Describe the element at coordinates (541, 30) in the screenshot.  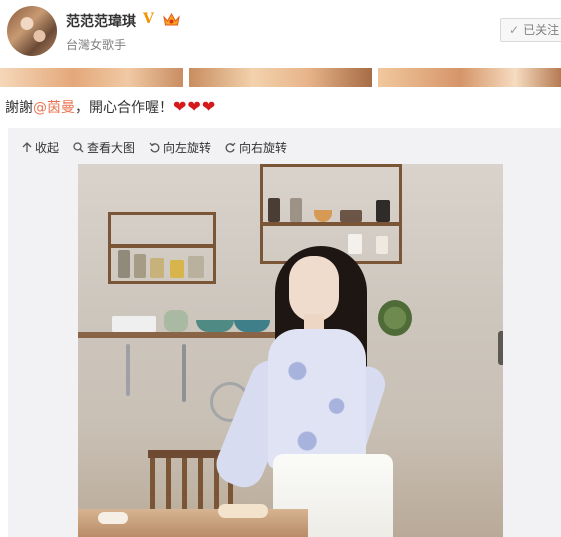
I see `follow-label: 已关注` at that location.